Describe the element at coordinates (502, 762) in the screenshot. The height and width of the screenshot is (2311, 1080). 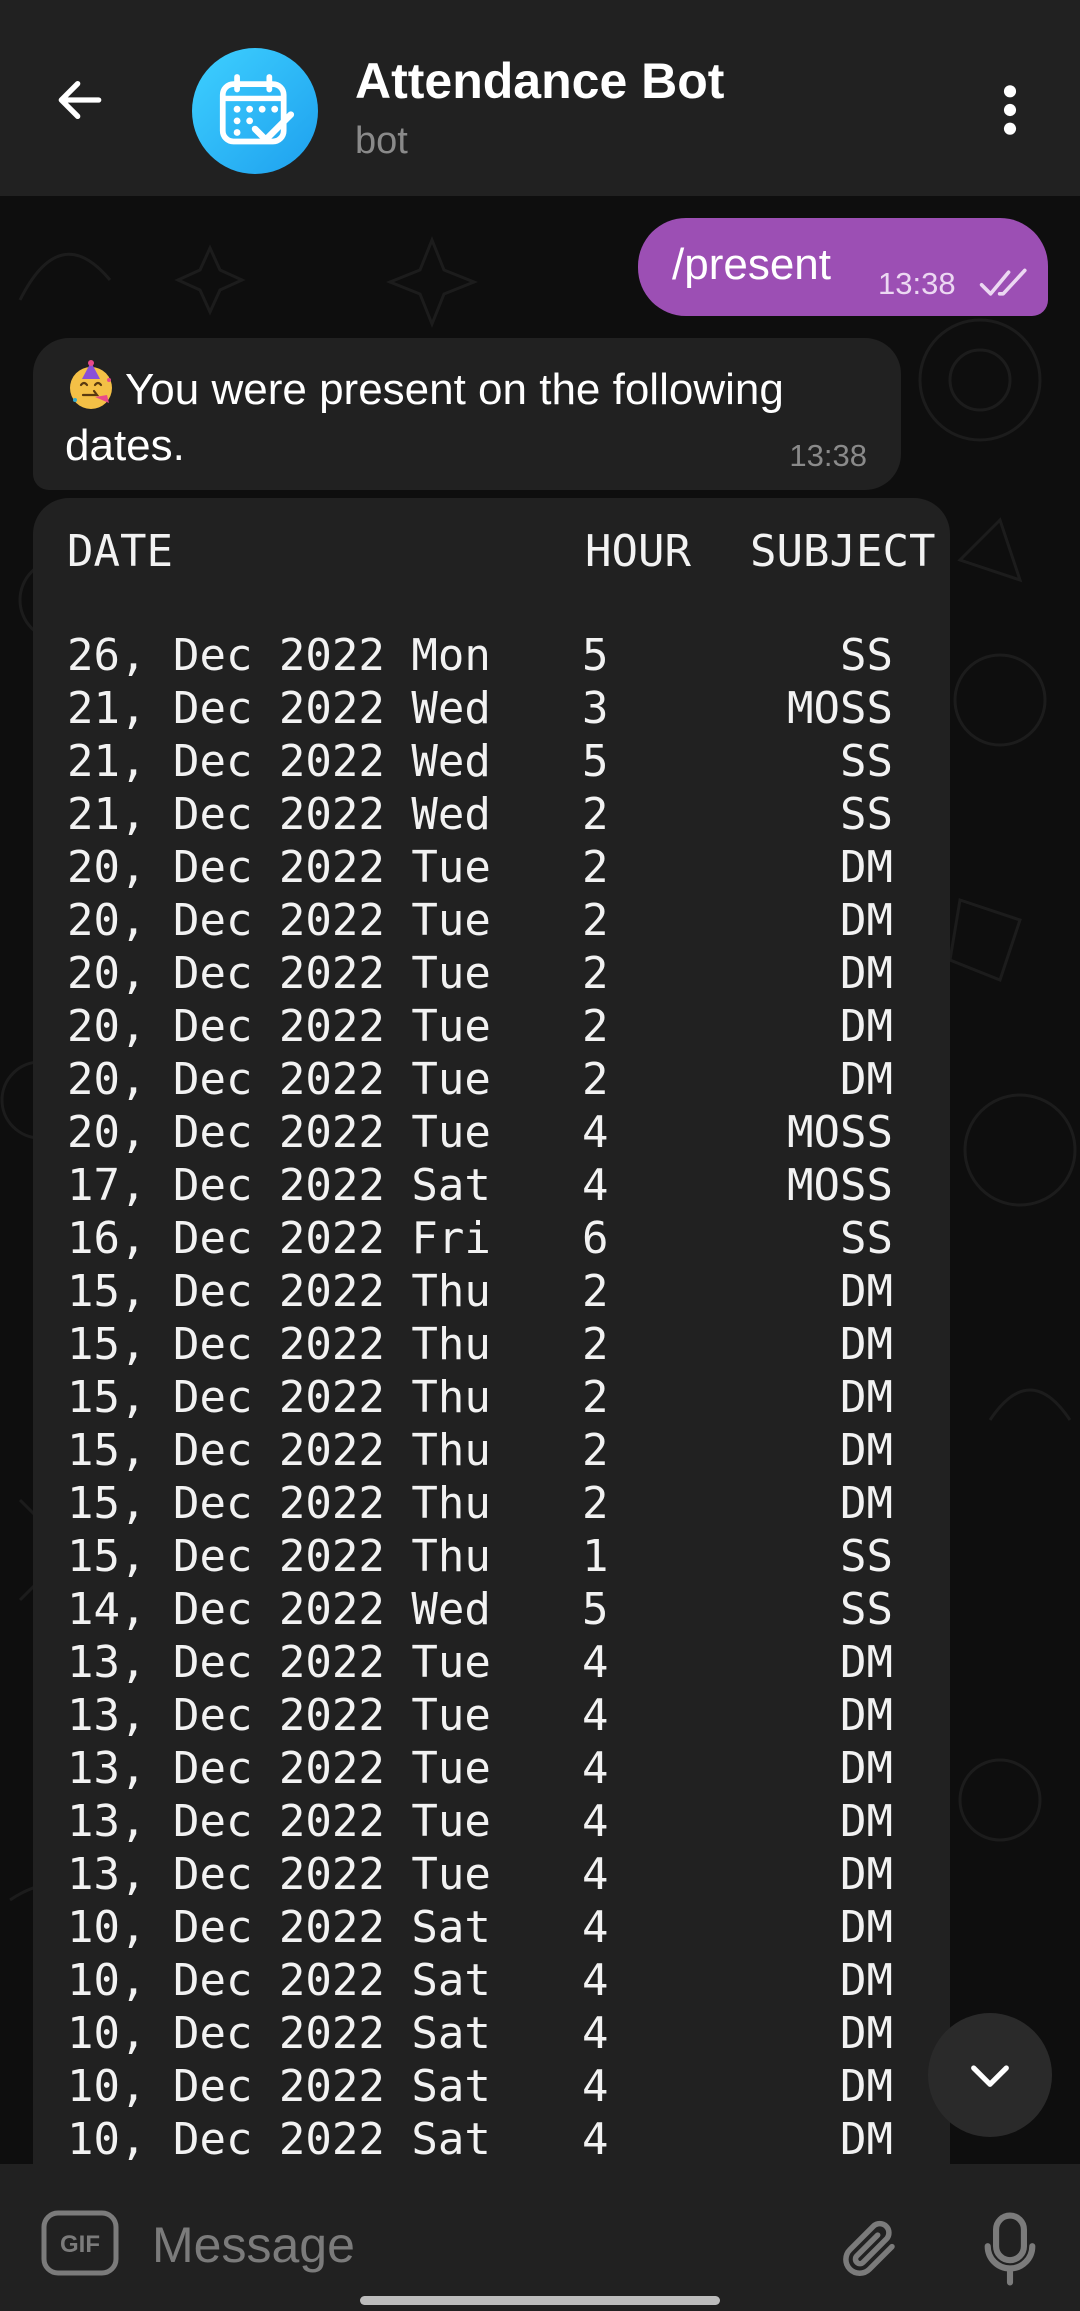
I see `table-row: 21, Dec 2022 Wed 5 SS` at that location.